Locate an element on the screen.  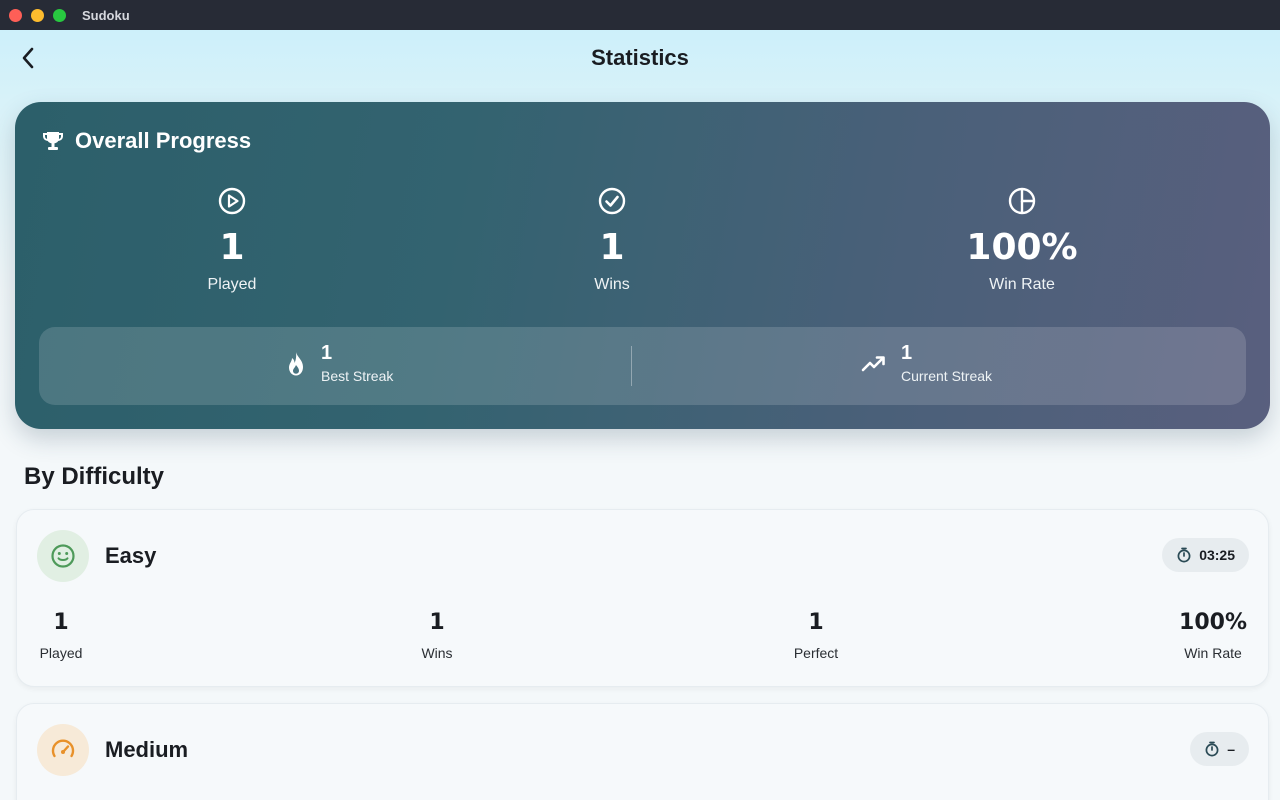
current-streak: 1 Current Streak is located at coordinates (926, 363).